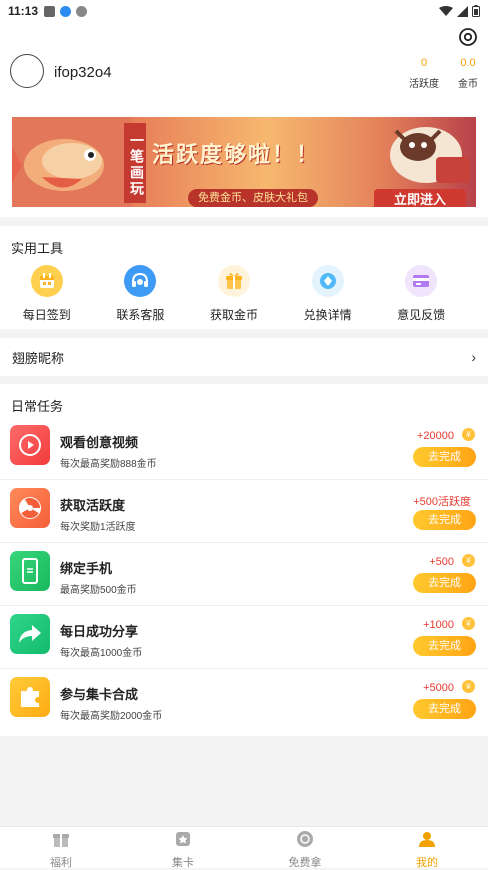 Image resolution: width=488 pixels, height=870 pixels. What do you see at coordinates (233, 281) in the screenshot?
I see `gift-icon` at bounding box center [233, 281].